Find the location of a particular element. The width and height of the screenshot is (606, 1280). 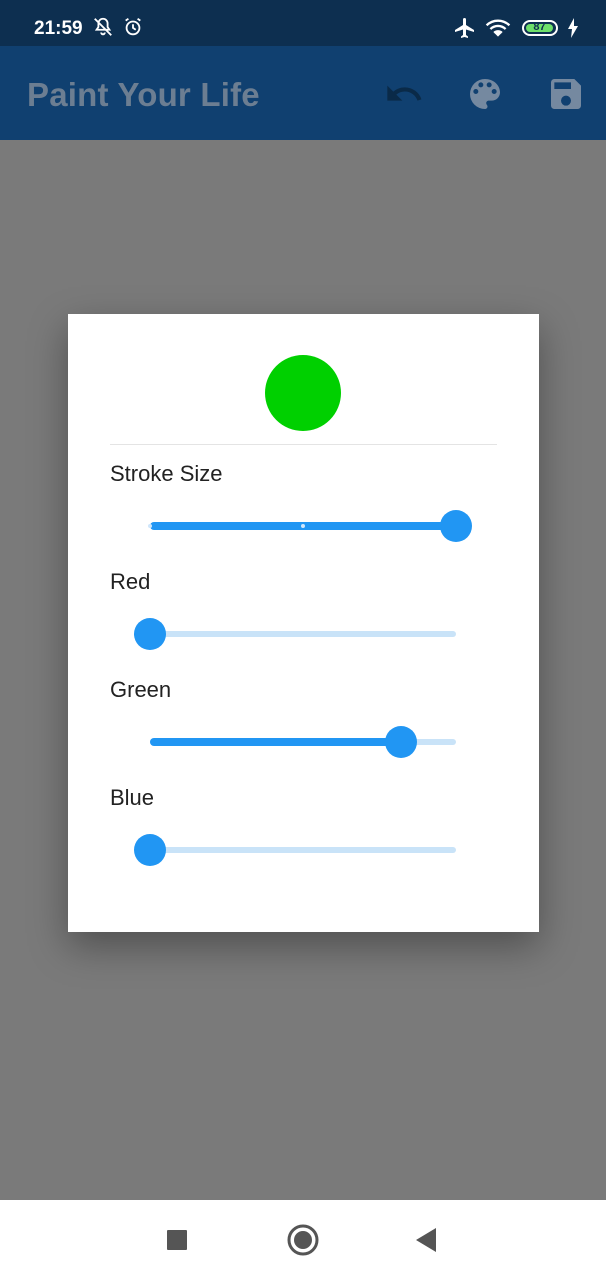

palette-icon is located at coordinates (485, 94).